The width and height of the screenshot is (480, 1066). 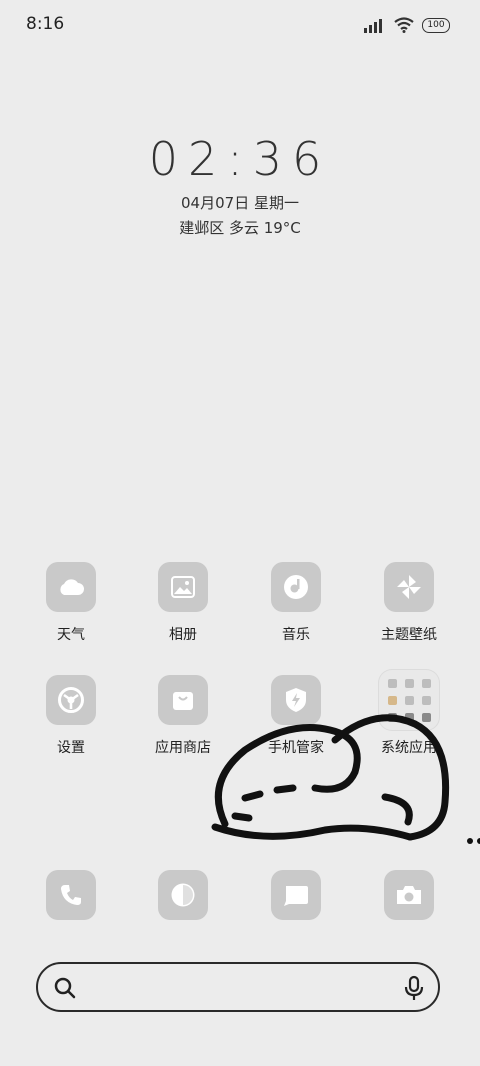 What do you see at coordinates (414, 988) in the screenshot?
I see `microphone-icon` at bounding box center [414, 988].